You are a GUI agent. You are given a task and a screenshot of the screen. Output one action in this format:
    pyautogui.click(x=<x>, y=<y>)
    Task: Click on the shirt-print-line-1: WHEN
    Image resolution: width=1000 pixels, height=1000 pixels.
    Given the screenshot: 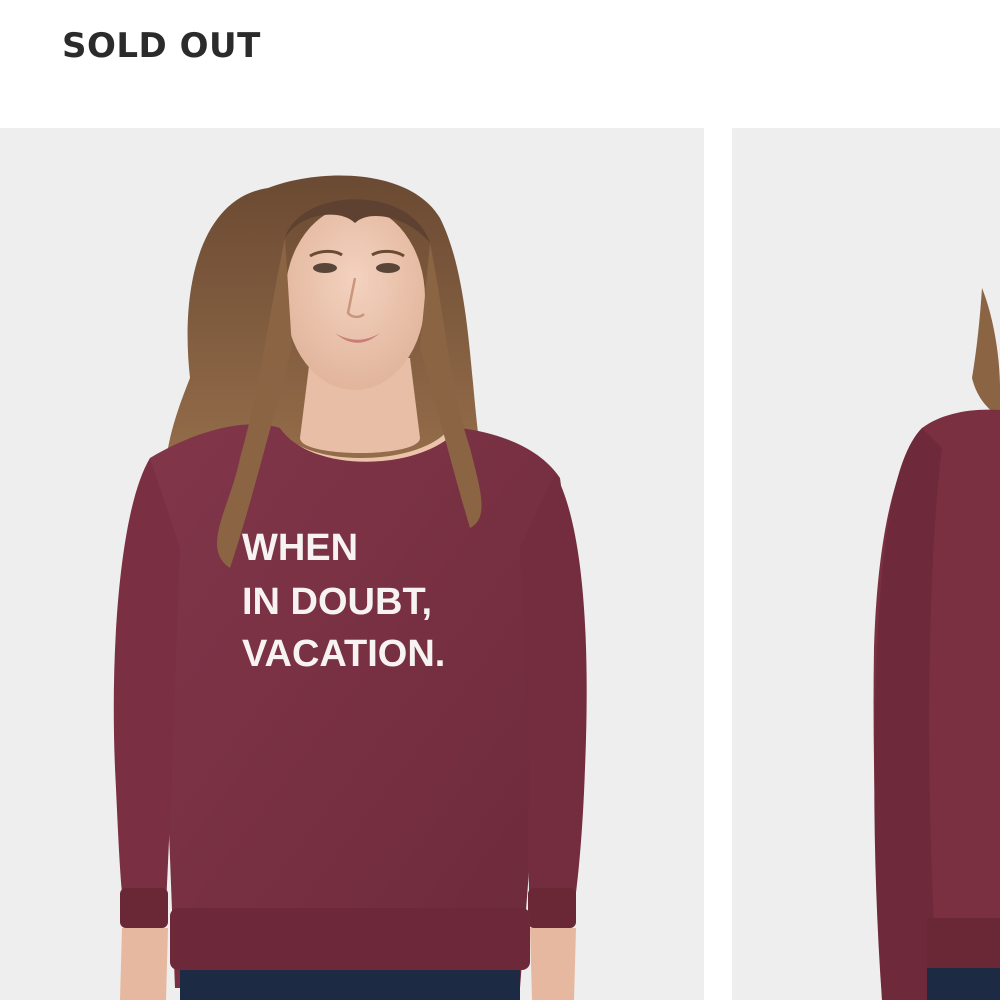 What is the action you would take?
    pyautogui.click(x=300, y=548)
    